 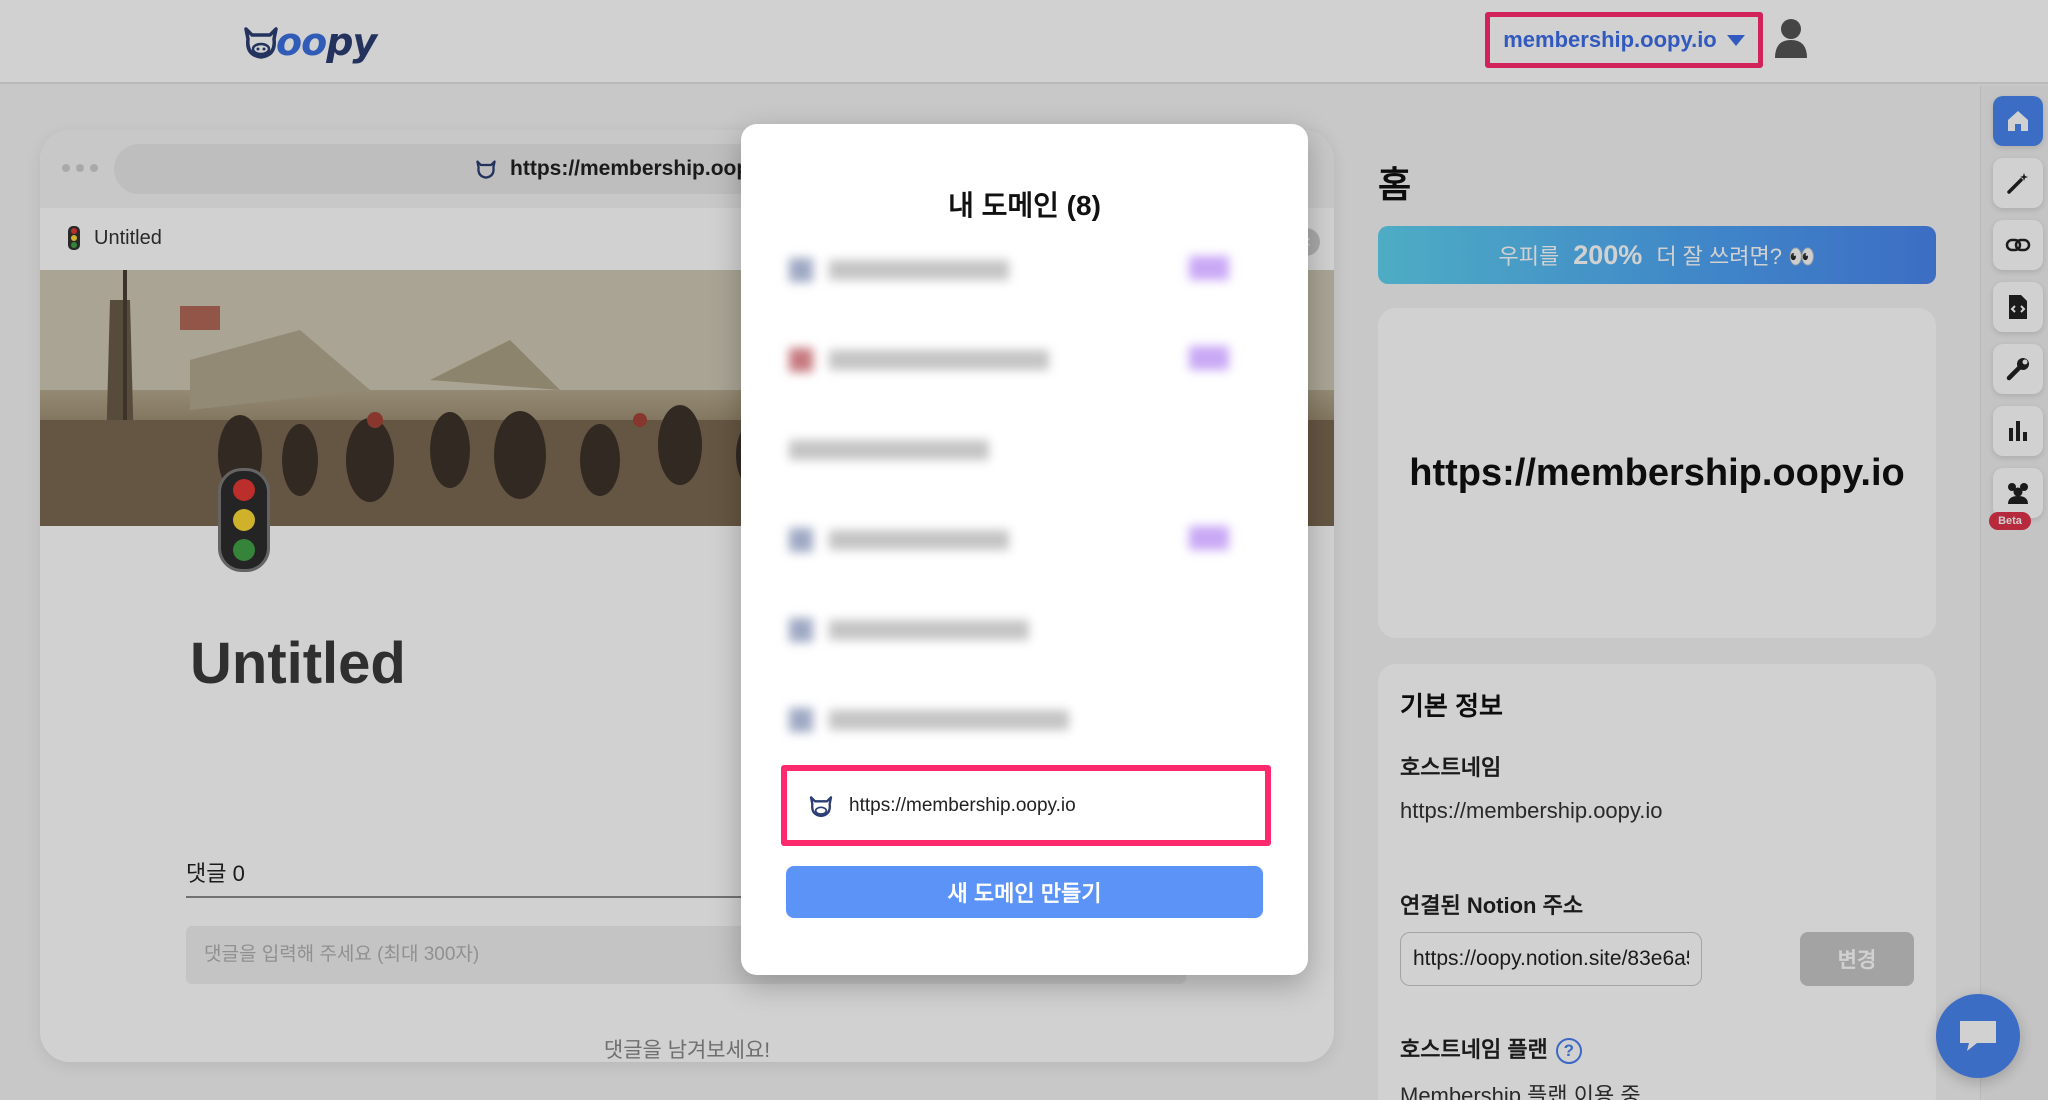 What do you see at coordinates (821, 806) in the screenshot?
I see `cow-logo-icon` at bounding box center [821, 806].